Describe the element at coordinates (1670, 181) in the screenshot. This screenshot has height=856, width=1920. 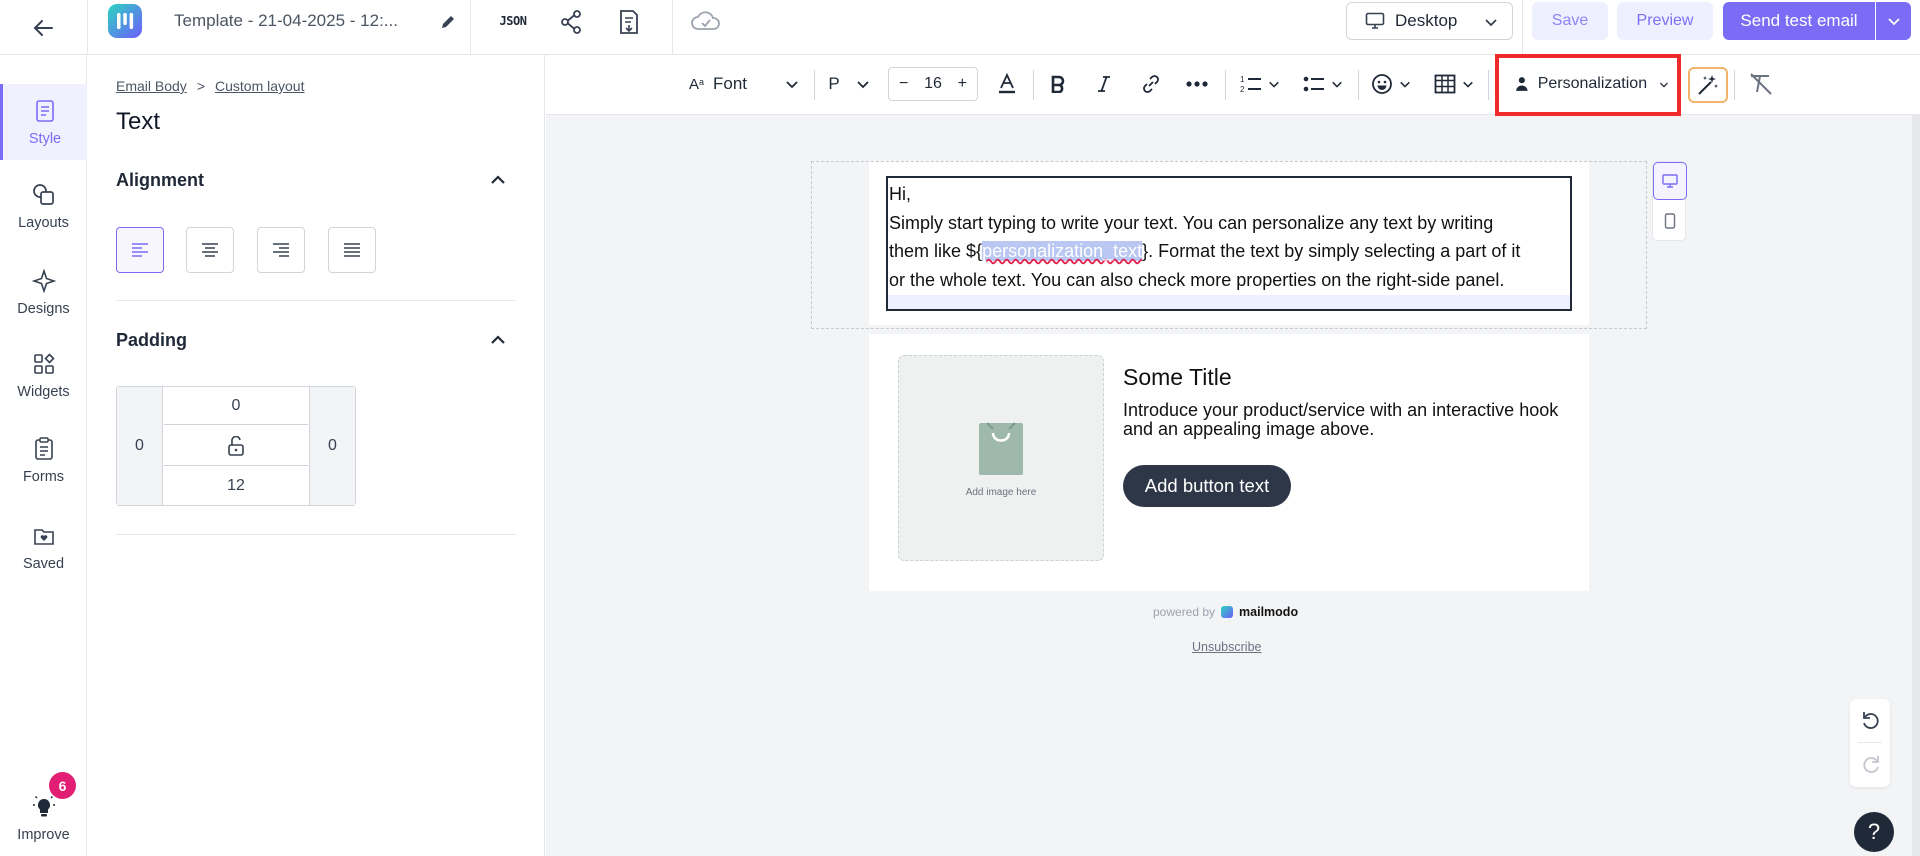
I see `desktop-view-button` at that location.